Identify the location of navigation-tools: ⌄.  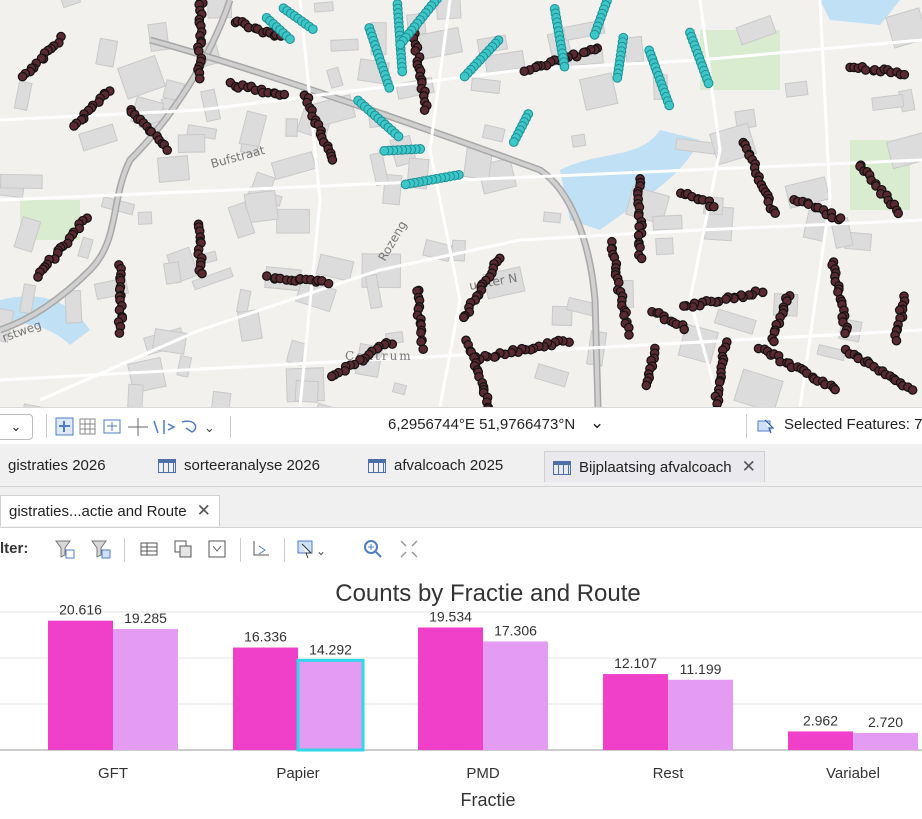
(154, 427).